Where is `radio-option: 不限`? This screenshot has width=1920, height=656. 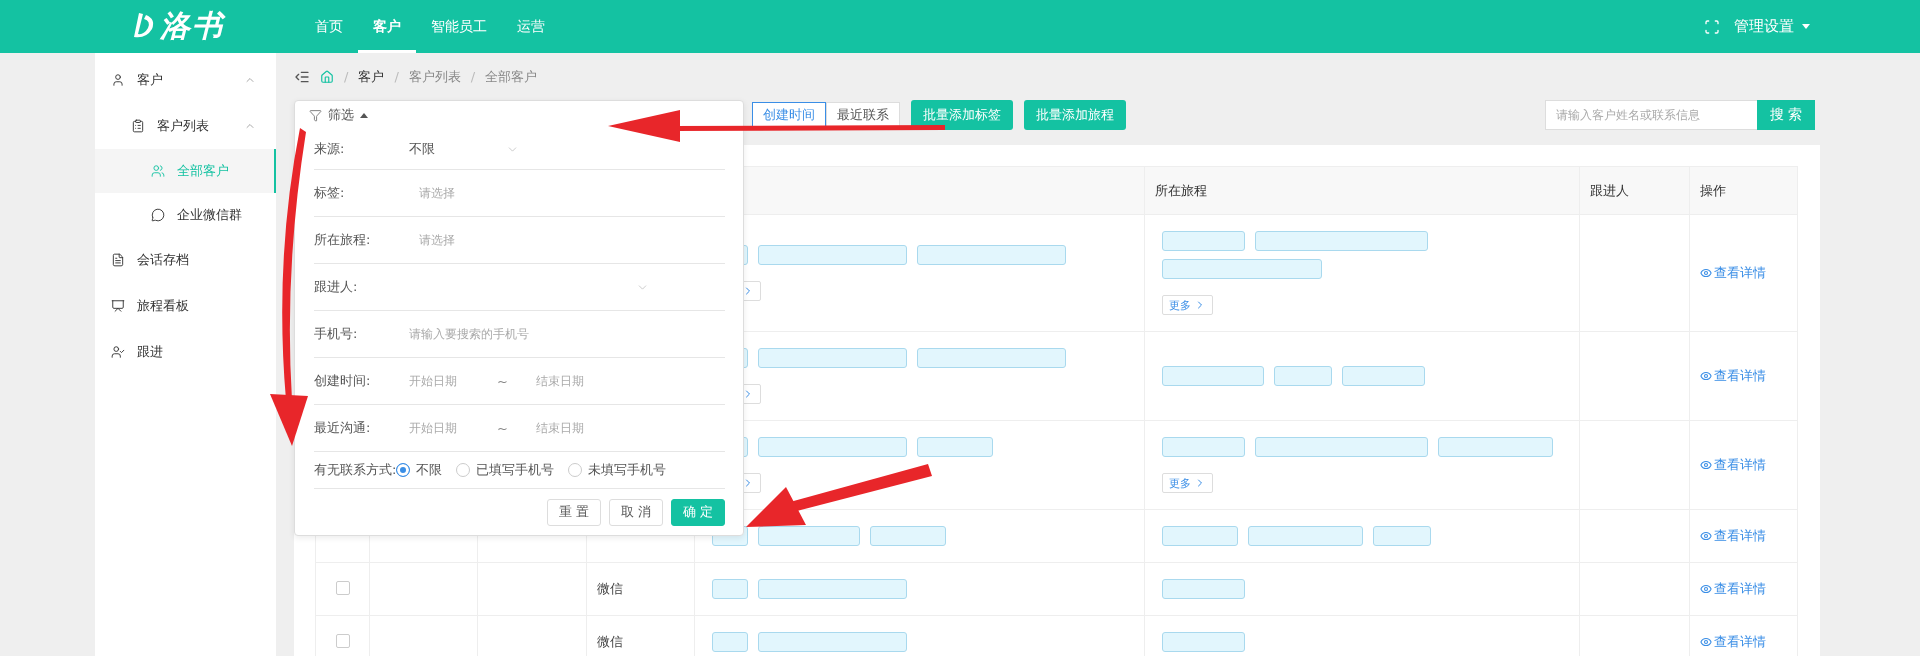
radio-option: 不限 is located at coordinates (419, 470).